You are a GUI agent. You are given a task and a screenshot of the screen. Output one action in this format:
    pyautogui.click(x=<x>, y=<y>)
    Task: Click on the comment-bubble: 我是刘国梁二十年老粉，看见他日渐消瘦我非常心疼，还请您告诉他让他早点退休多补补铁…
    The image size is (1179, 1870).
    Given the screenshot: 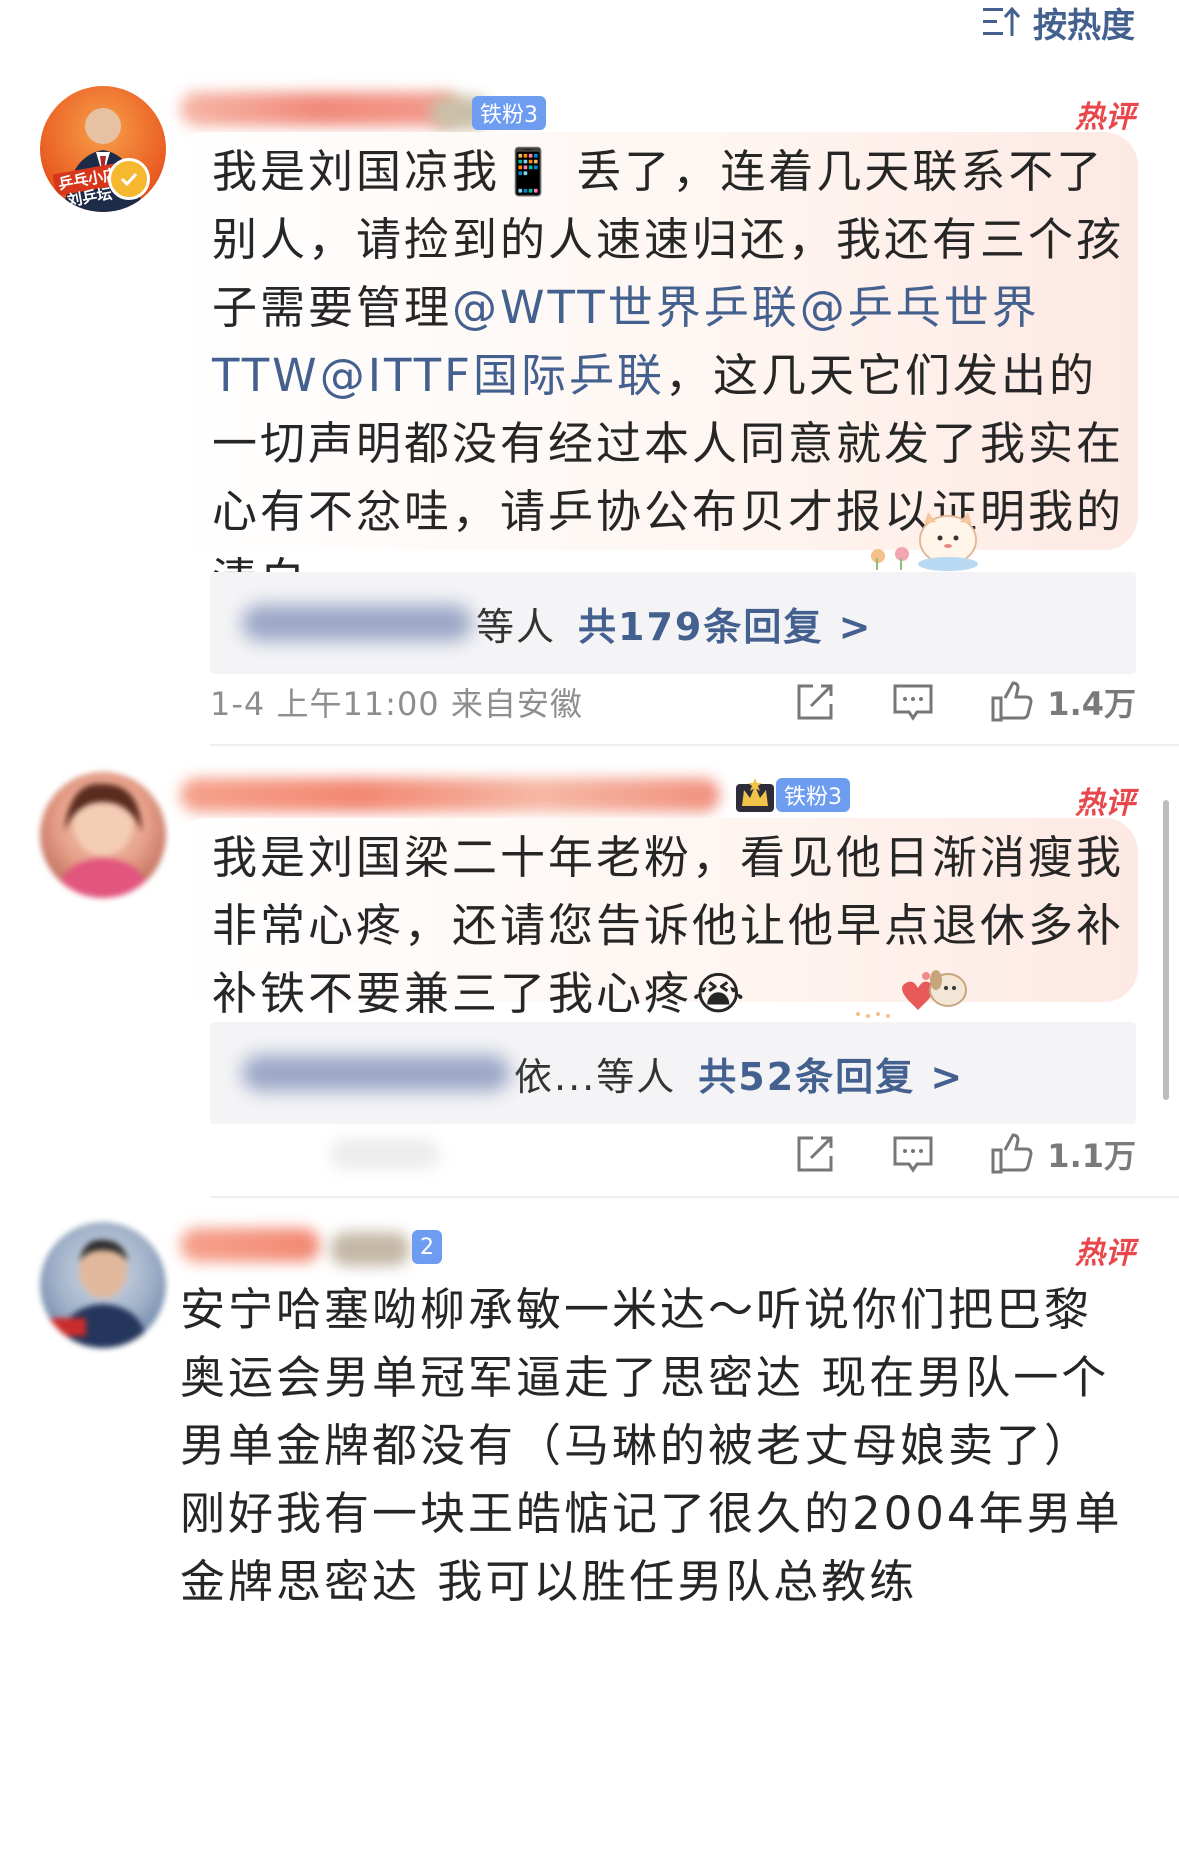 What is the action you would take?
    pyautogui.click(x=655, y=919)
    